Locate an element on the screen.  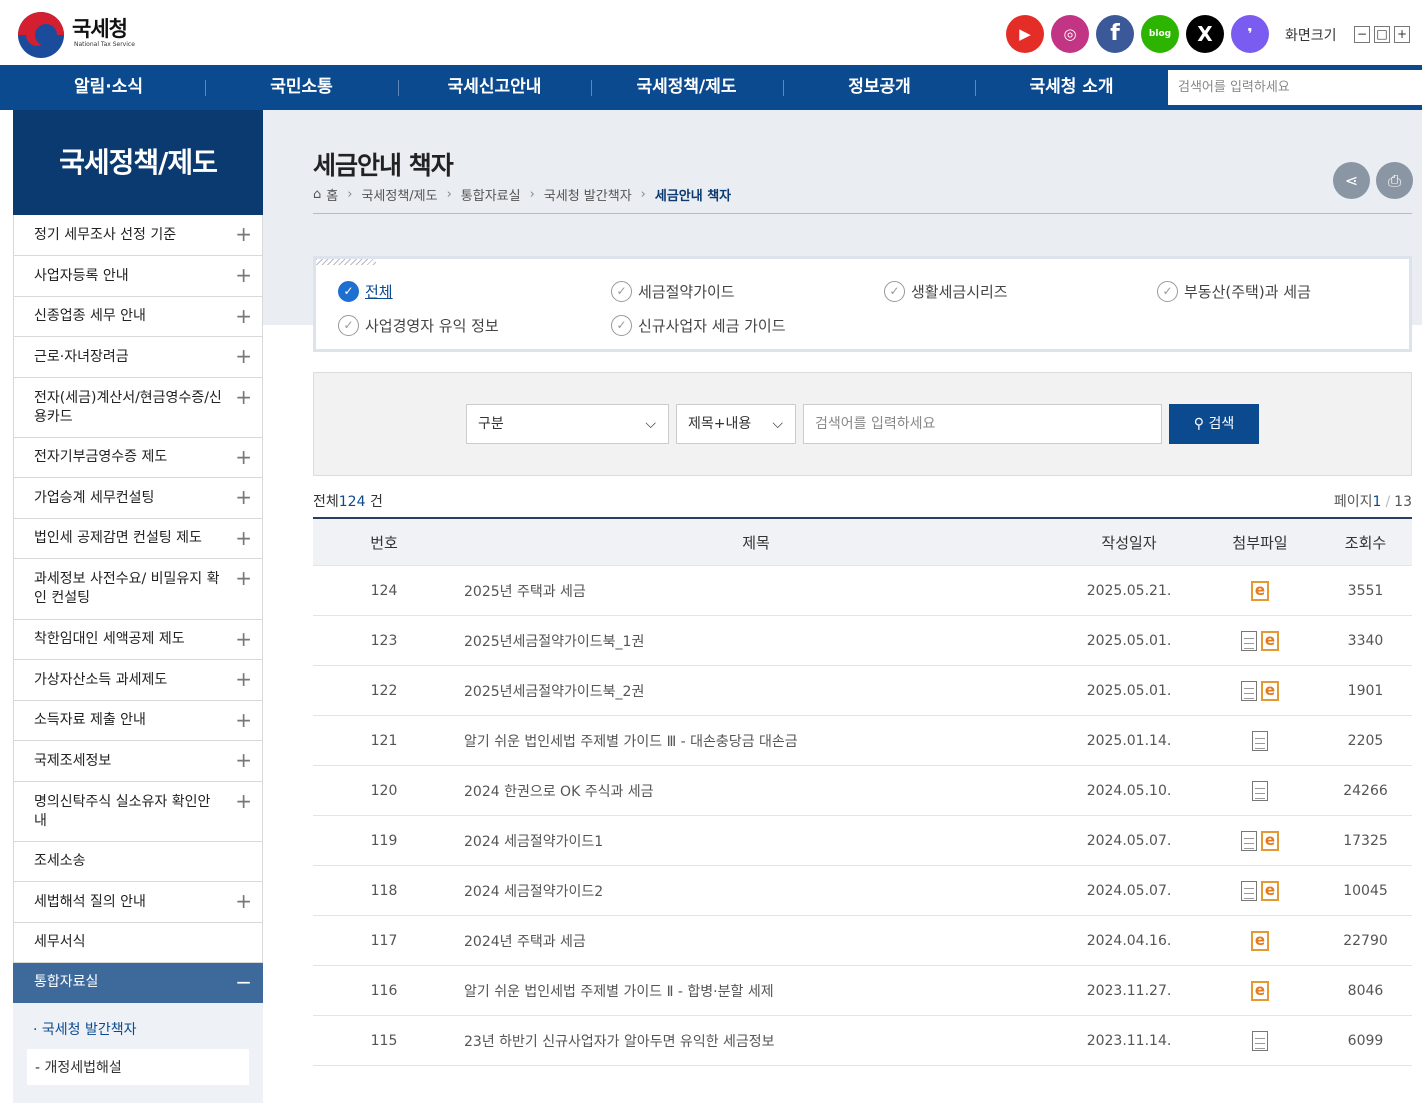
row-title-link: 2024 한권으로 OK 주식과 세금 is located at coordinates (756, 791).